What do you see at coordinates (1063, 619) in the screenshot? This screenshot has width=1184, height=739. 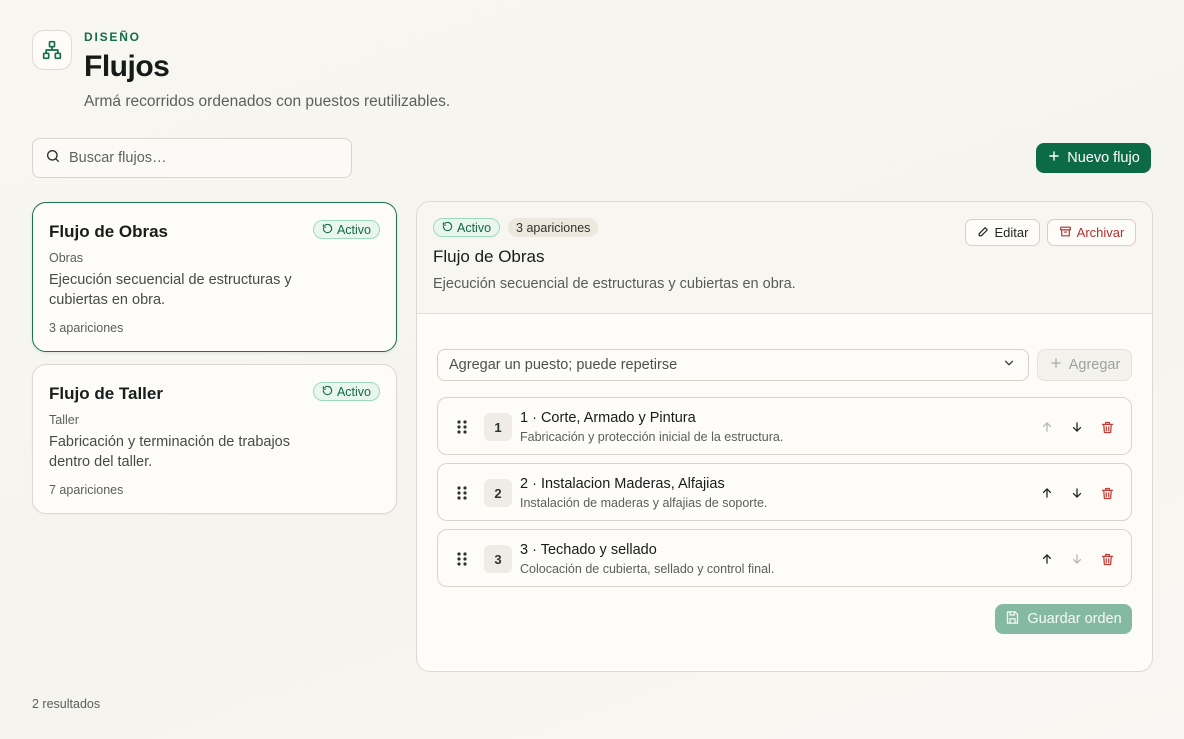 I see `save-order-button: Guardar orden` at bounding box center [1063, 619].